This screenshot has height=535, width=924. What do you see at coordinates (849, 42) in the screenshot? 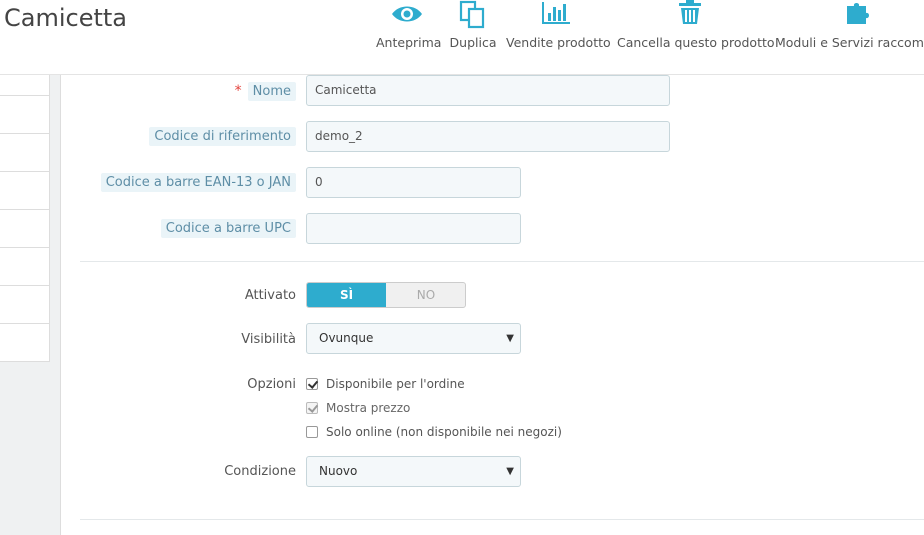
I see `recommended-modules-label: Moduli e Servizi raccomandati` at bounding box center [849, 42].